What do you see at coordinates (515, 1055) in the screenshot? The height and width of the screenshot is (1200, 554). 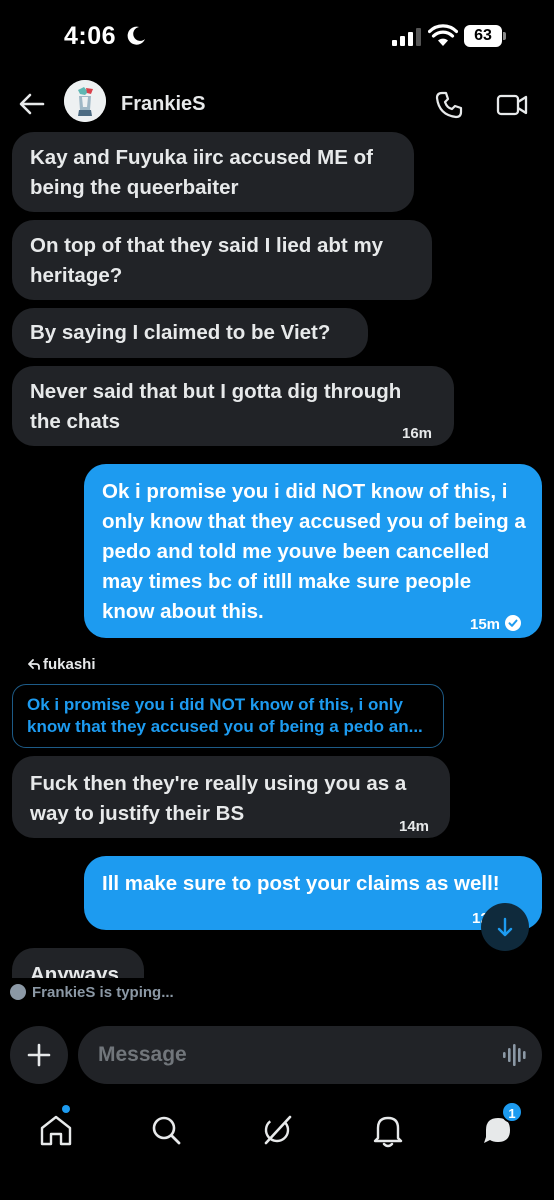 I see `voice-message-icon` at bounding box center [515, 1055].